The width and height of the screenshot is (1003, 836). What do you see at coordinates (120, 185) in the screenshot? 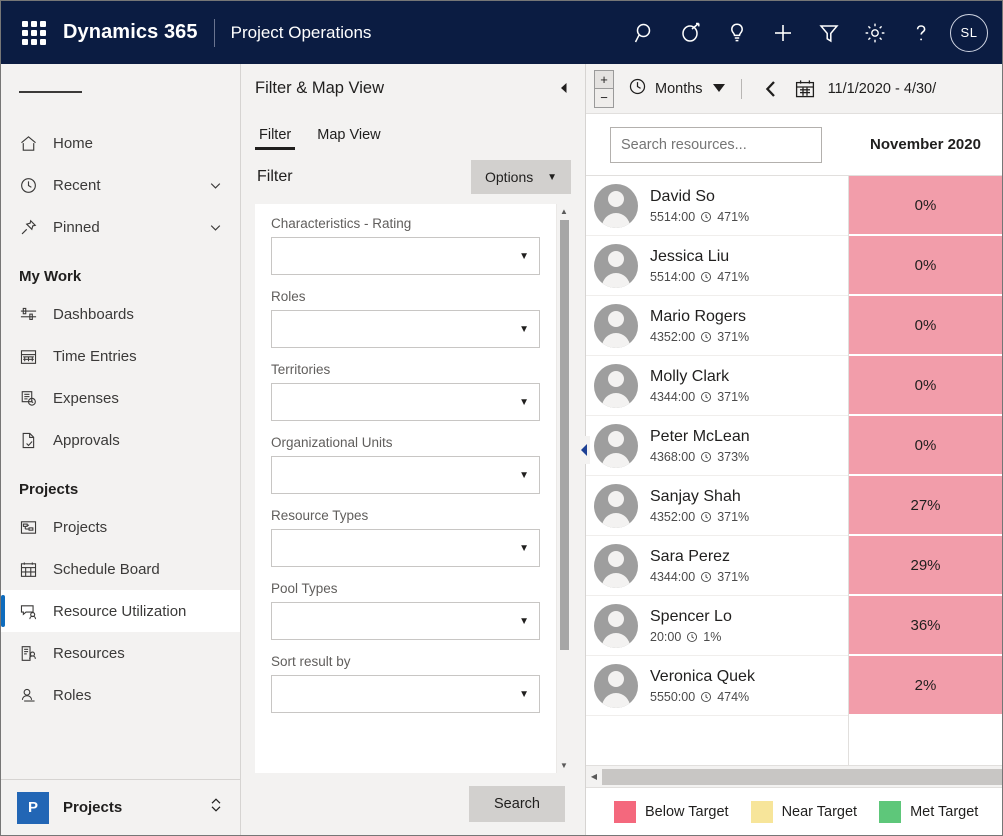
I see `sidebar-item-recent: Recent` at bounding box center [120, 185].